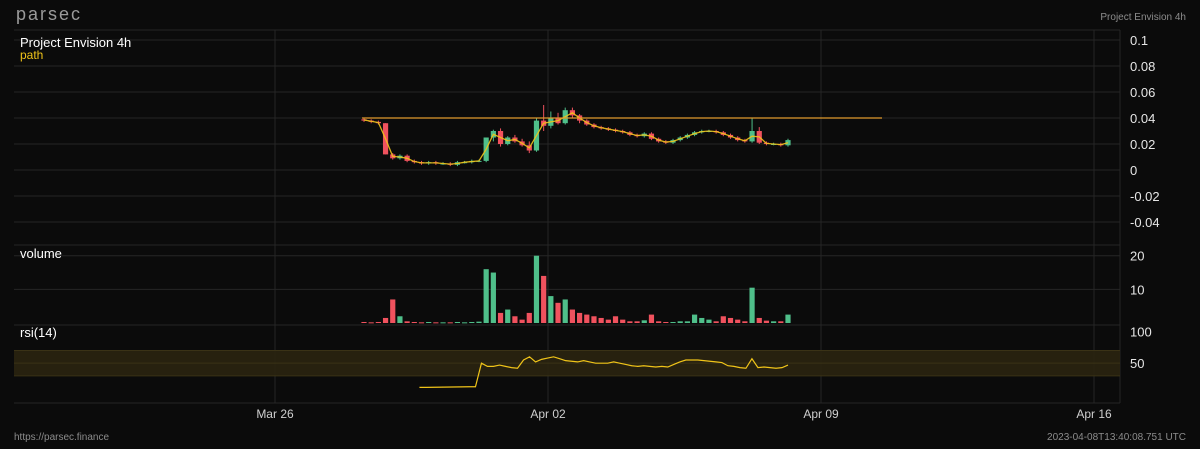 This screenshot has height=449, width=1200. What do you see at coordinates (1137, 256) in the screenshot?
I see `volume-tick-label: 20` at bounding box center [1137, 256].